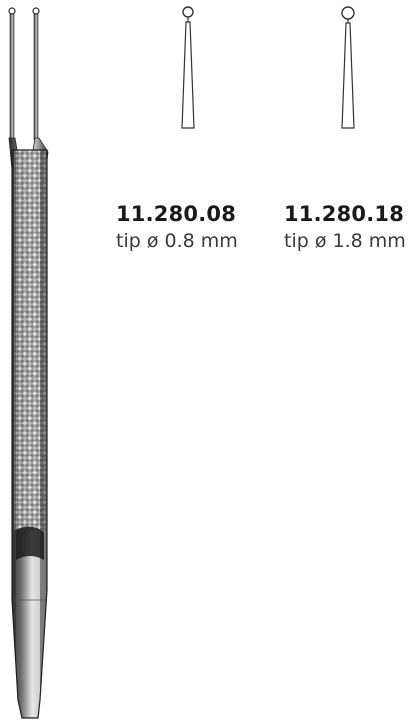 The width and height of the screenshot is (417, 727). Describe the element at coordinates (345, 241) in the screenshot. I see `tip-diameter: tip ø 1.8 mm` at that location.